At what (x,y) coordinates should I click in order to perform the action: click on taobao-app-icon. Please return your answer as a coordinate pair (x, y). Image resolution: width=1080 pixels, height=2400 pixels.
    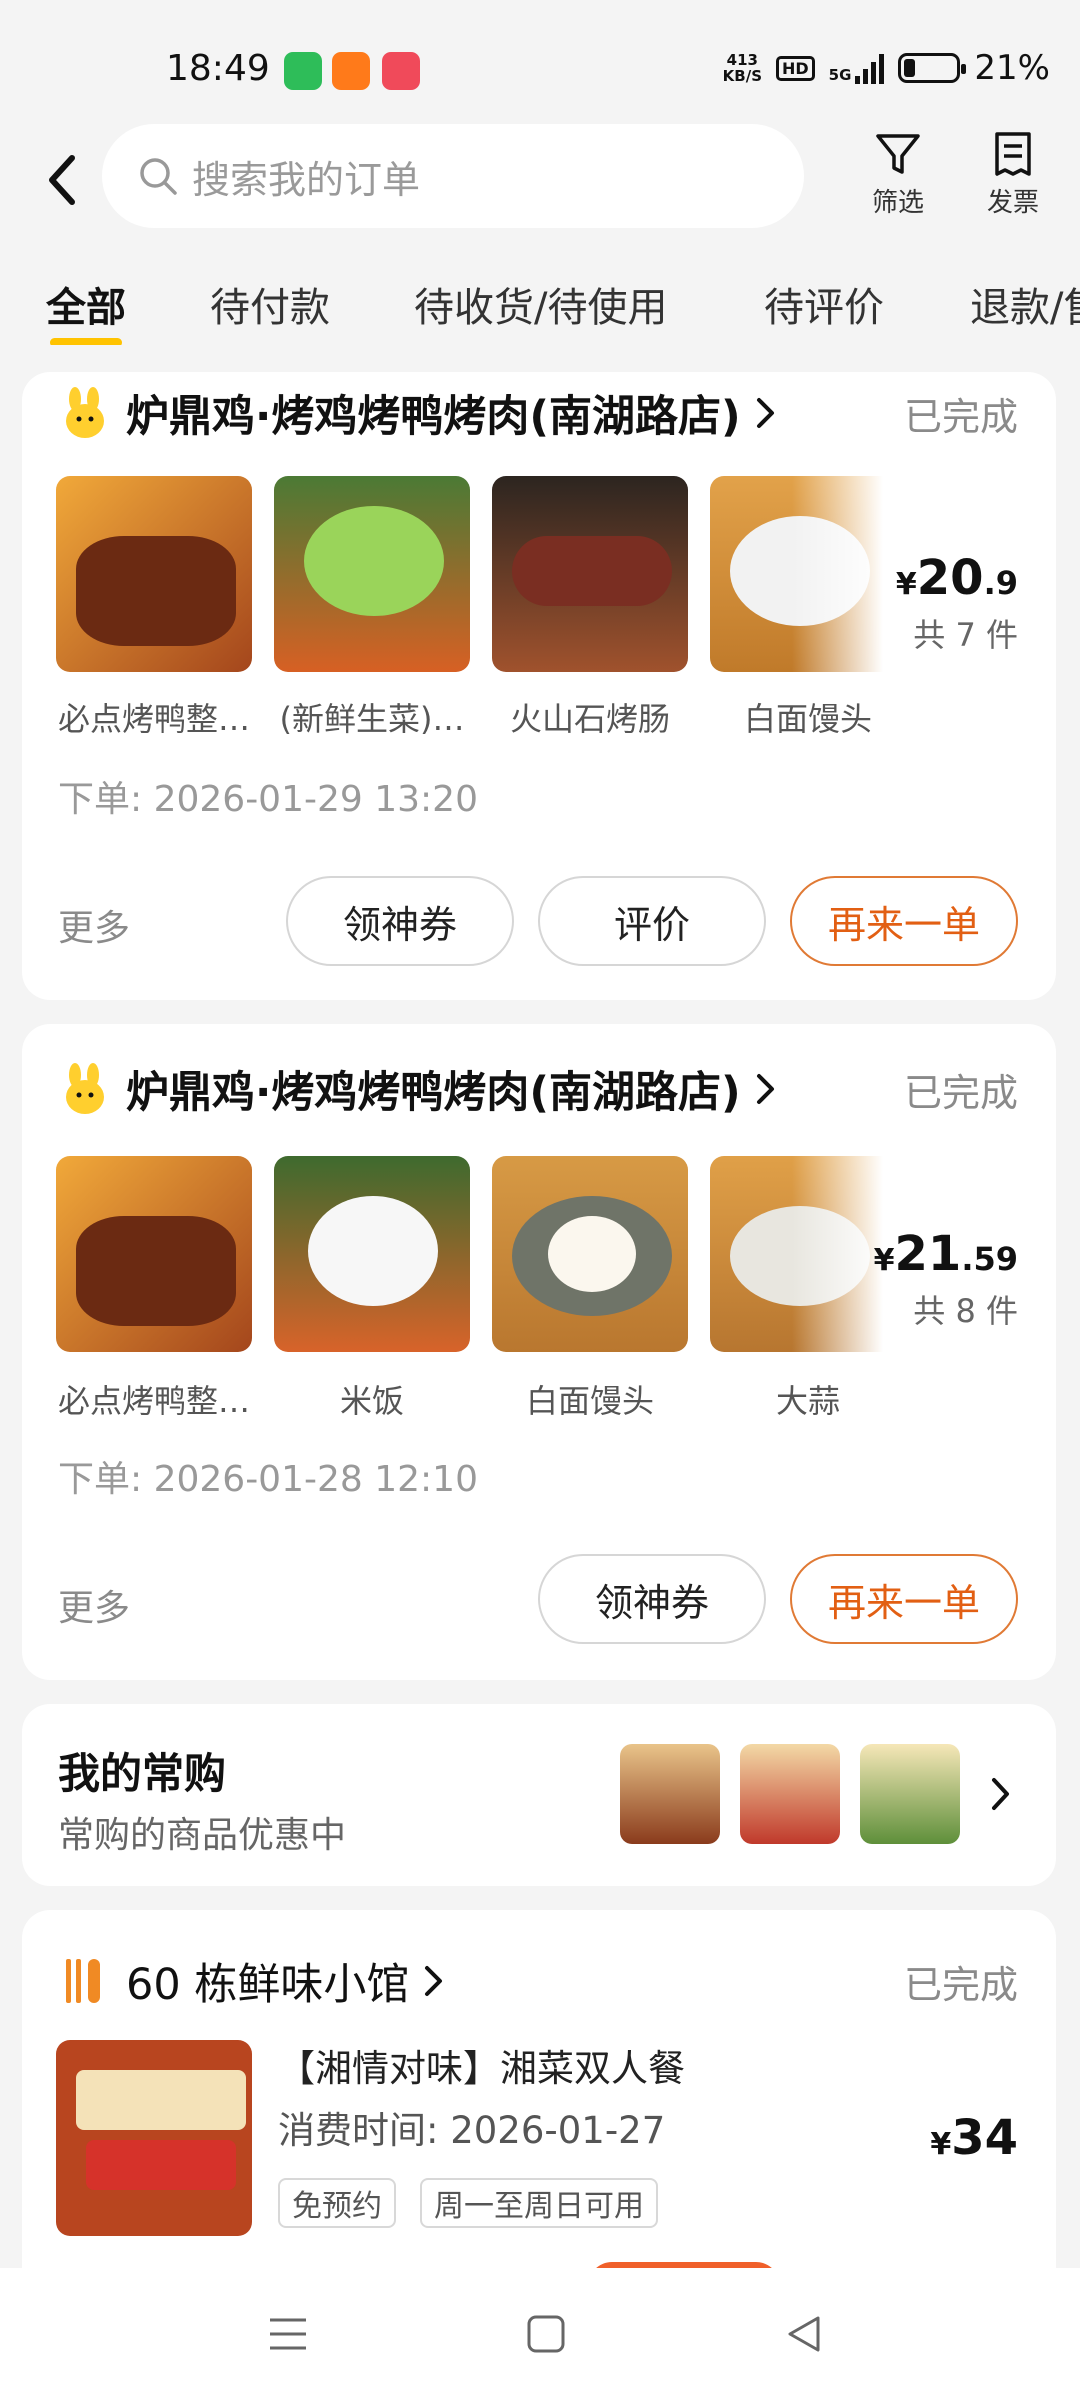
    Looking at the image, I should click on (351, 71).